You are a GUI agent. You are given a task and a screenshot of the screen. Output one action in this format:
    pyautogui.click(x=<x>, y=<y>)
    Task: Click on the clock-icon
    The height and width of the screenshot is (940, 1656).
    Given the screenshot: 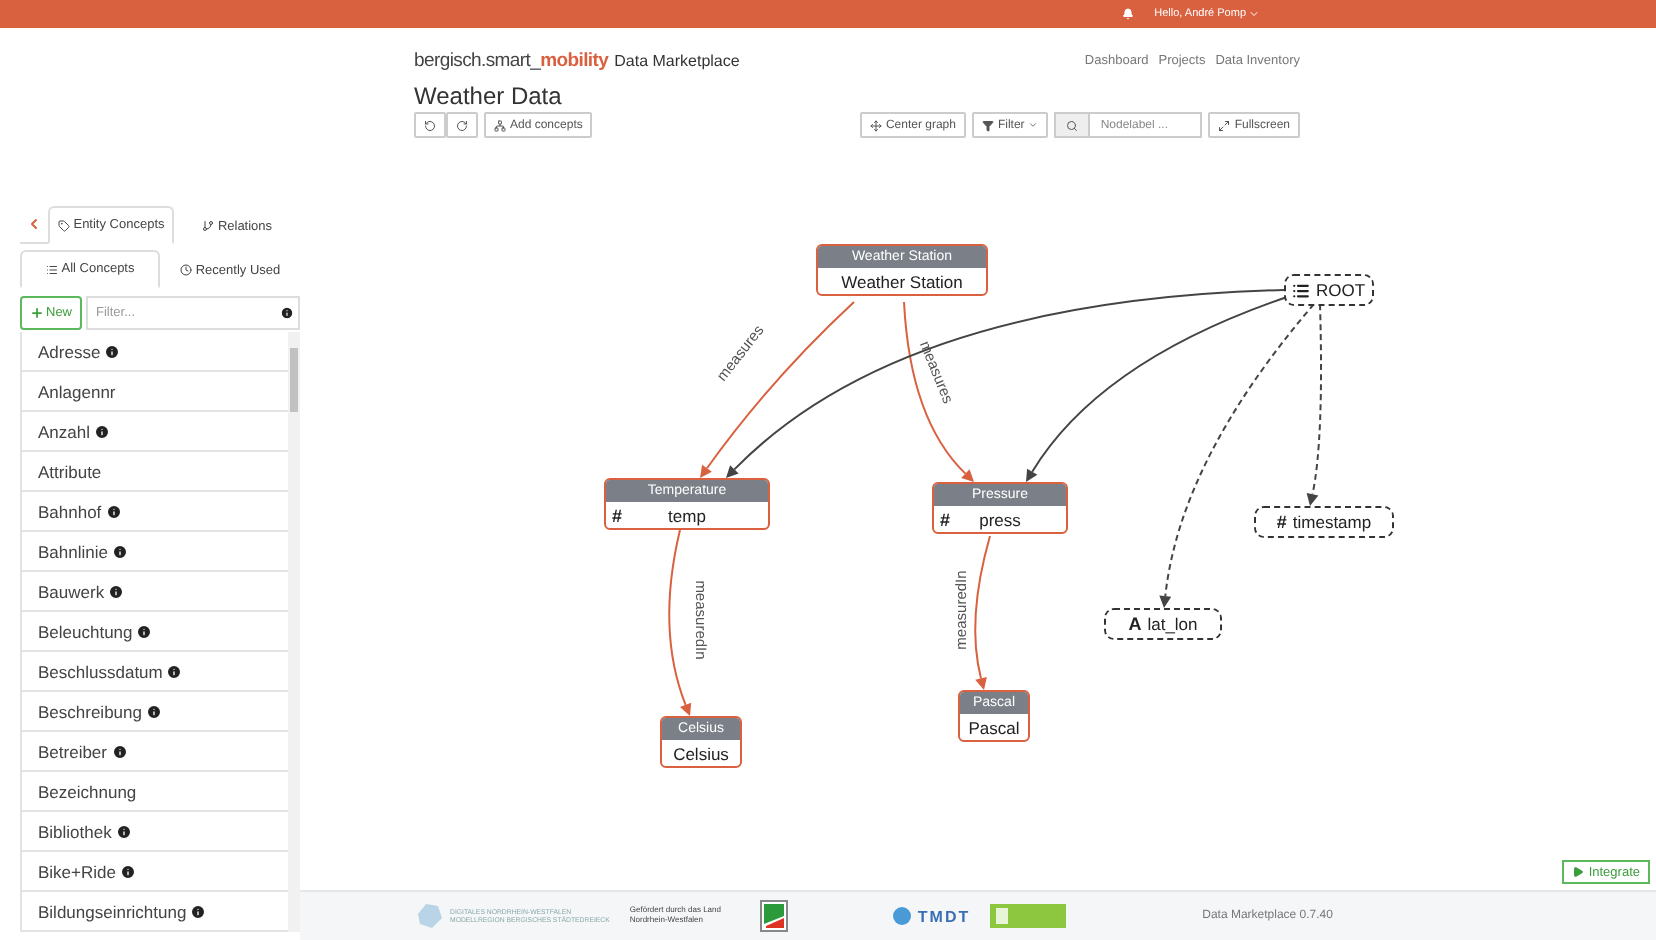 What is the action you would take?
    pyautogui.click(x=185, y=270)
    